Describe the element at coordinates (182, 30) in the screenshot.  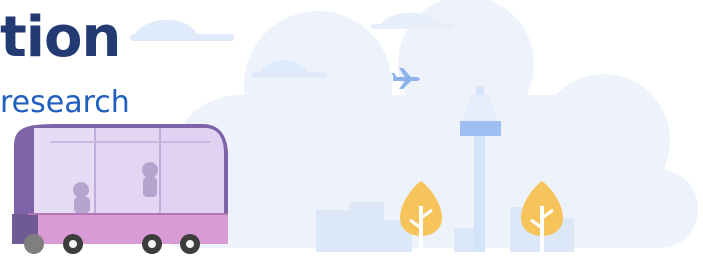
I see `cloud-icon` at that location.